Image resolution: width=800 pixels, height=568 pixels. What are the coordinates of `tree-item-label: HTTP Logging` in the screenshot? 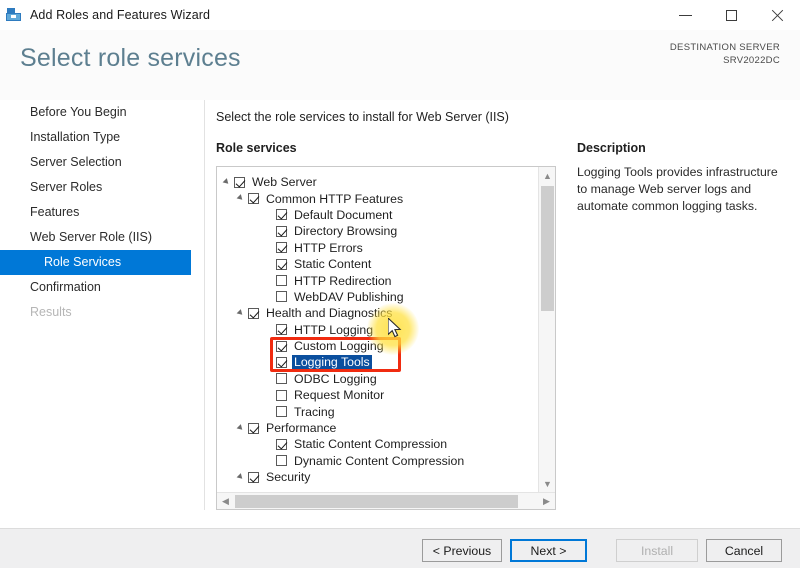 It's located at (334, 329).